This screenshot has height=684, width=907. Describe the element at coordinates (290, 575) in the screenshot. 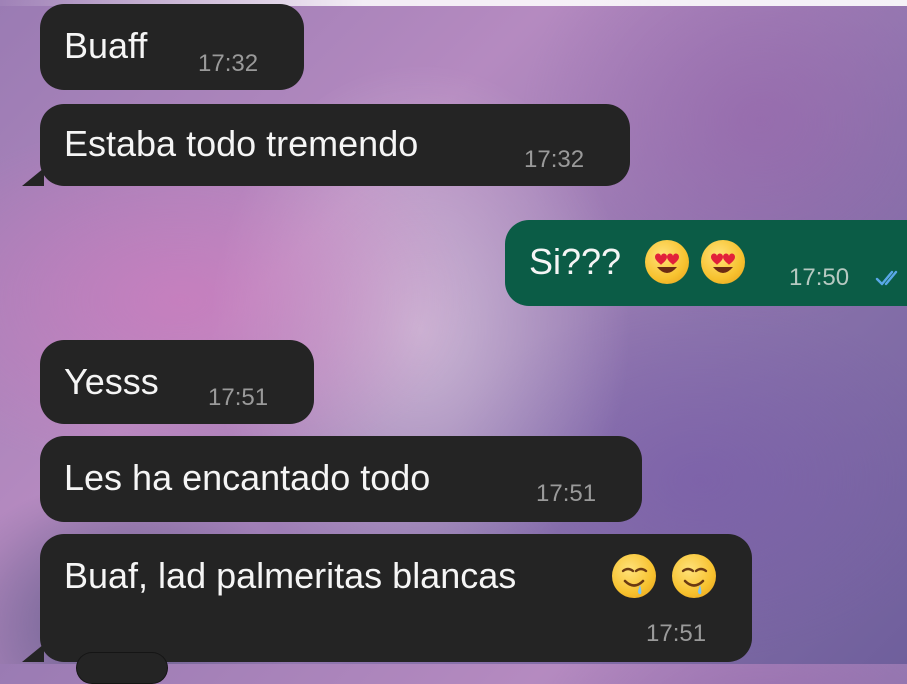

I see `message-text: Buaf, lad palmeritas blancas` at that location.